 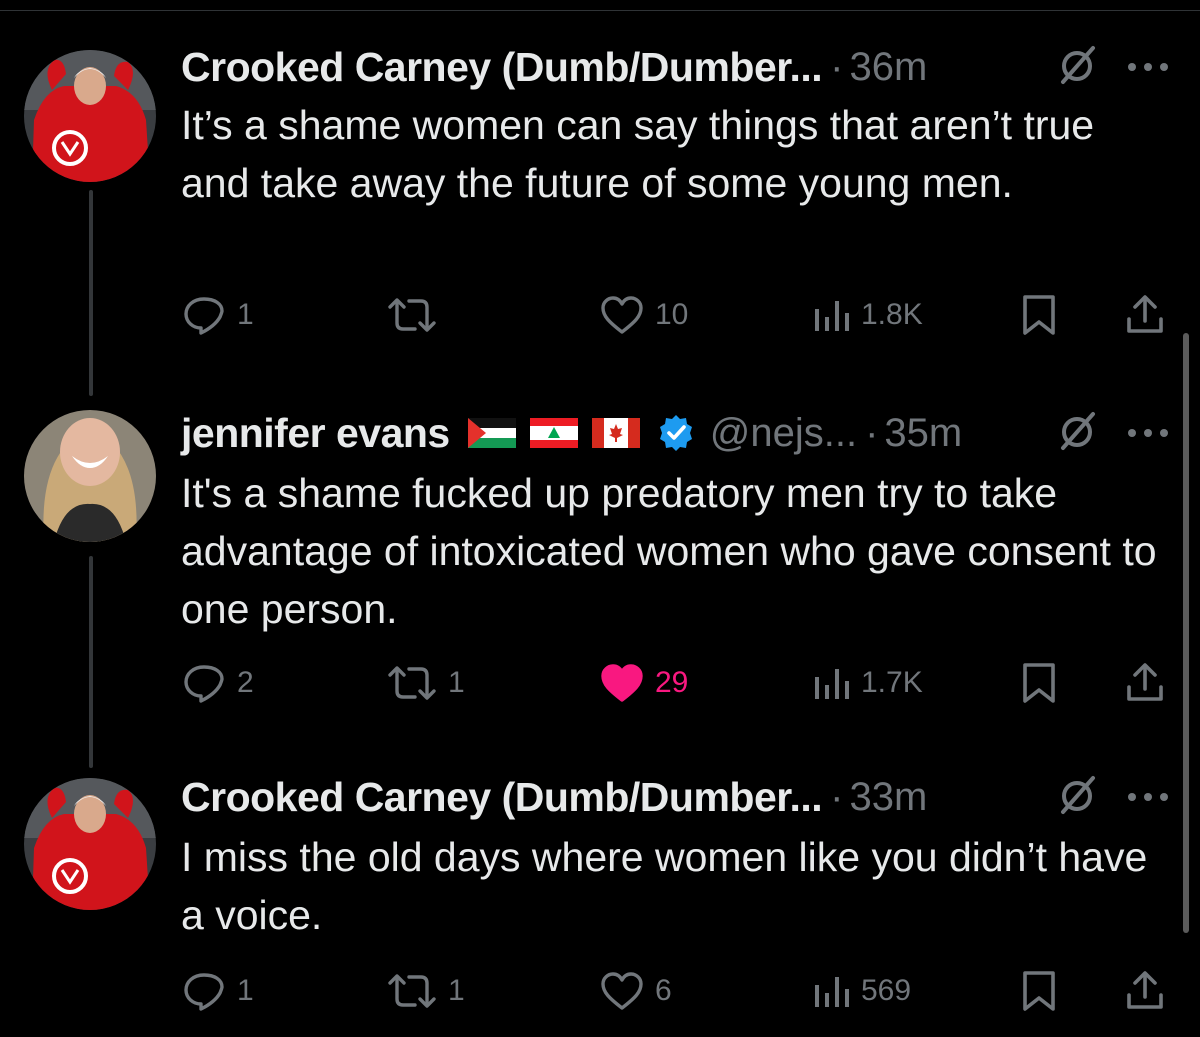 I want to click on lebanon-flag-icon, so click(x=553, y=433).